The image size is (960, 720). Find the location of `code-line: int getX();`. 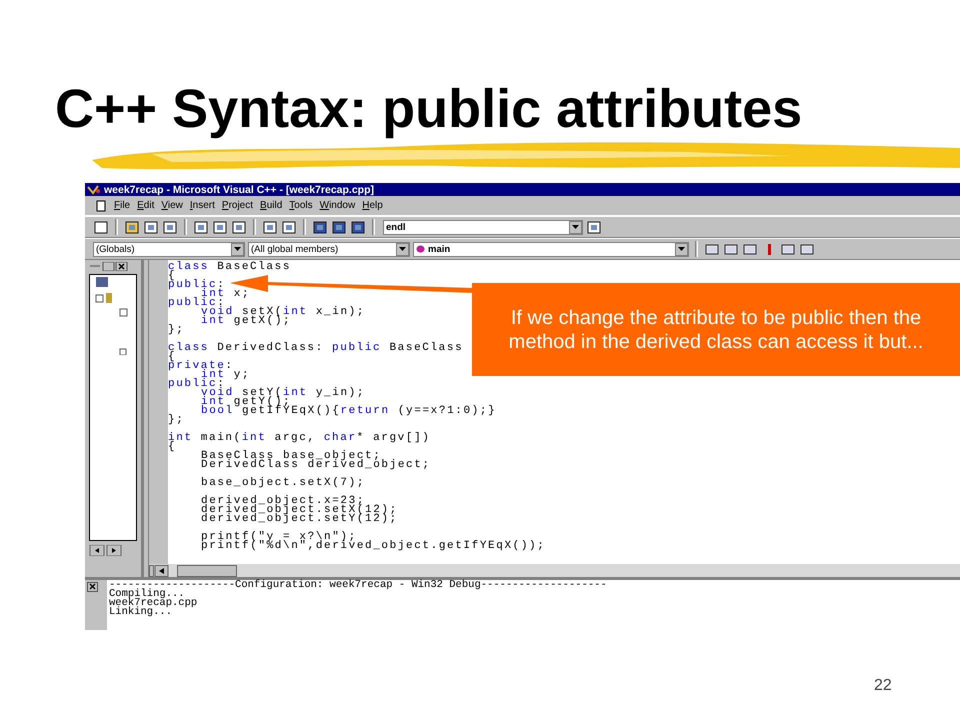

code-line: int getX(); is located at coordinates (246, 321).